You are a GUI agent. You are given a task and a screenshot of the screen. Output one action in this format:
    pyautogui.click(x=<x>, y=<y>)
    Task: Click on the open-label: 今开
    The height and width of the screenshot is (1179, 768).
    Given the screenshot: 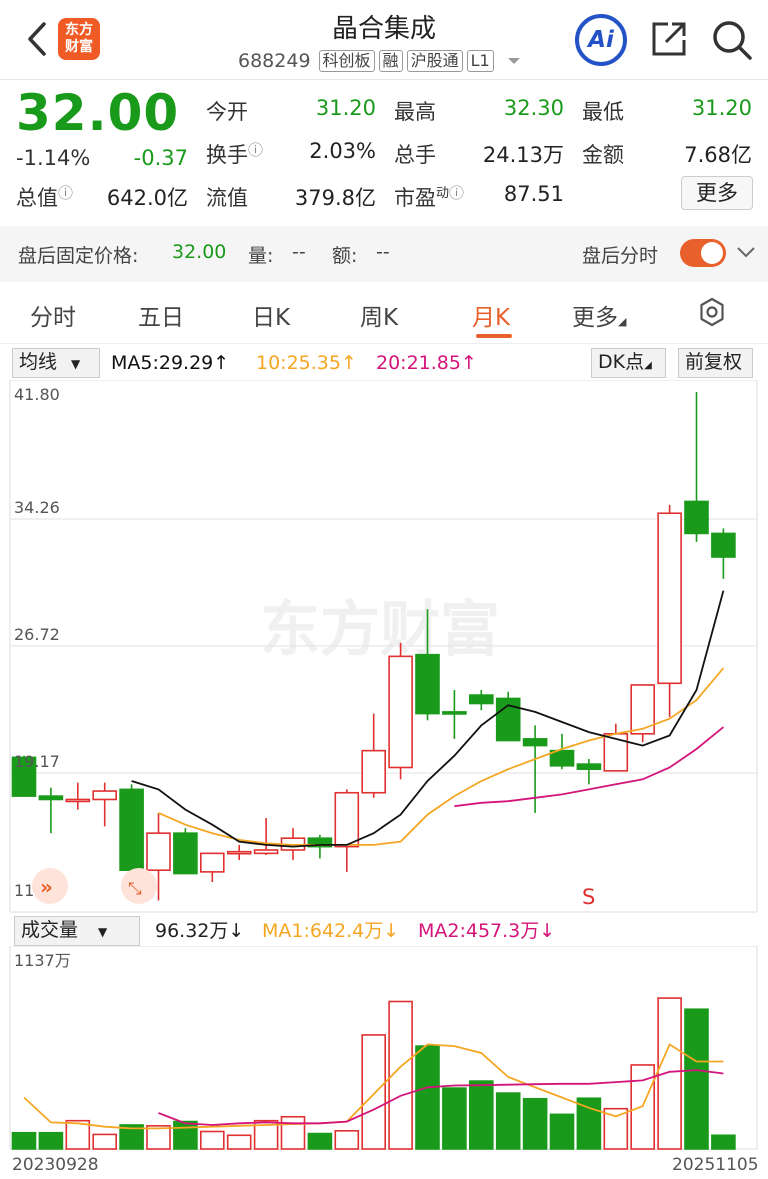 What is the action you would take?
    pyautogui.click(x=227, y=112)
    